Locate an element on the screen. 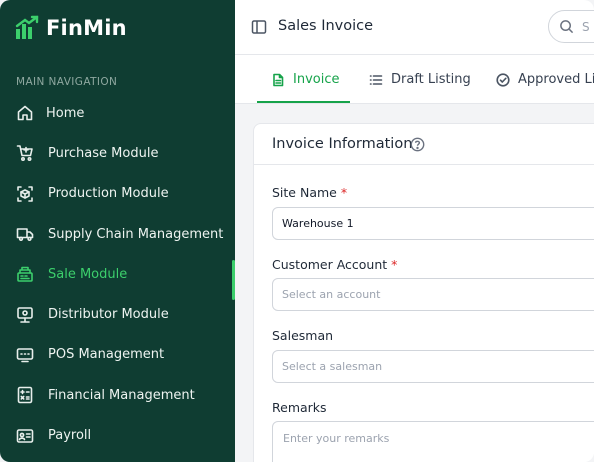  sidebar-item-label: Distributor Module is located at coordinates (108, 315).